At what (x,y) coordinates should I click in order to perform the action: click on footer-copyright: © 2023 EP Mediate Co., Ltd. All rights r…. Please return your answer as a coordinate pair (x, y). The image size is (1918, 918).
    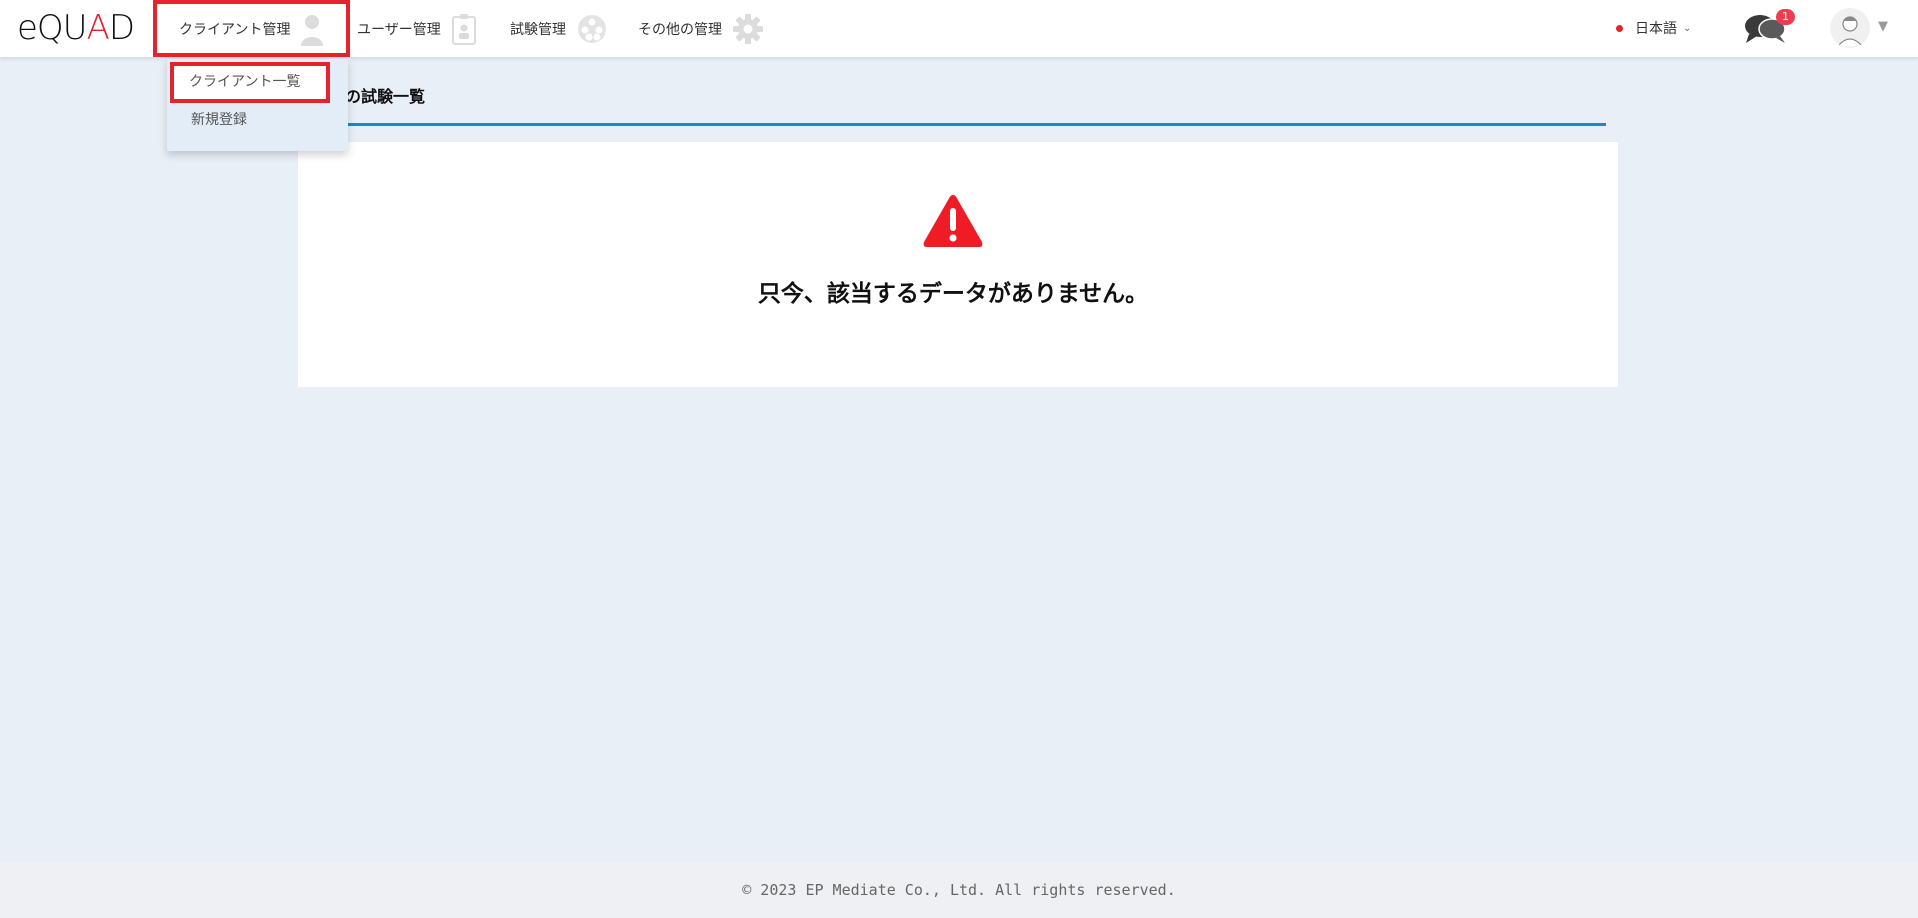
    Looking at the image, I should click on (959, 890).